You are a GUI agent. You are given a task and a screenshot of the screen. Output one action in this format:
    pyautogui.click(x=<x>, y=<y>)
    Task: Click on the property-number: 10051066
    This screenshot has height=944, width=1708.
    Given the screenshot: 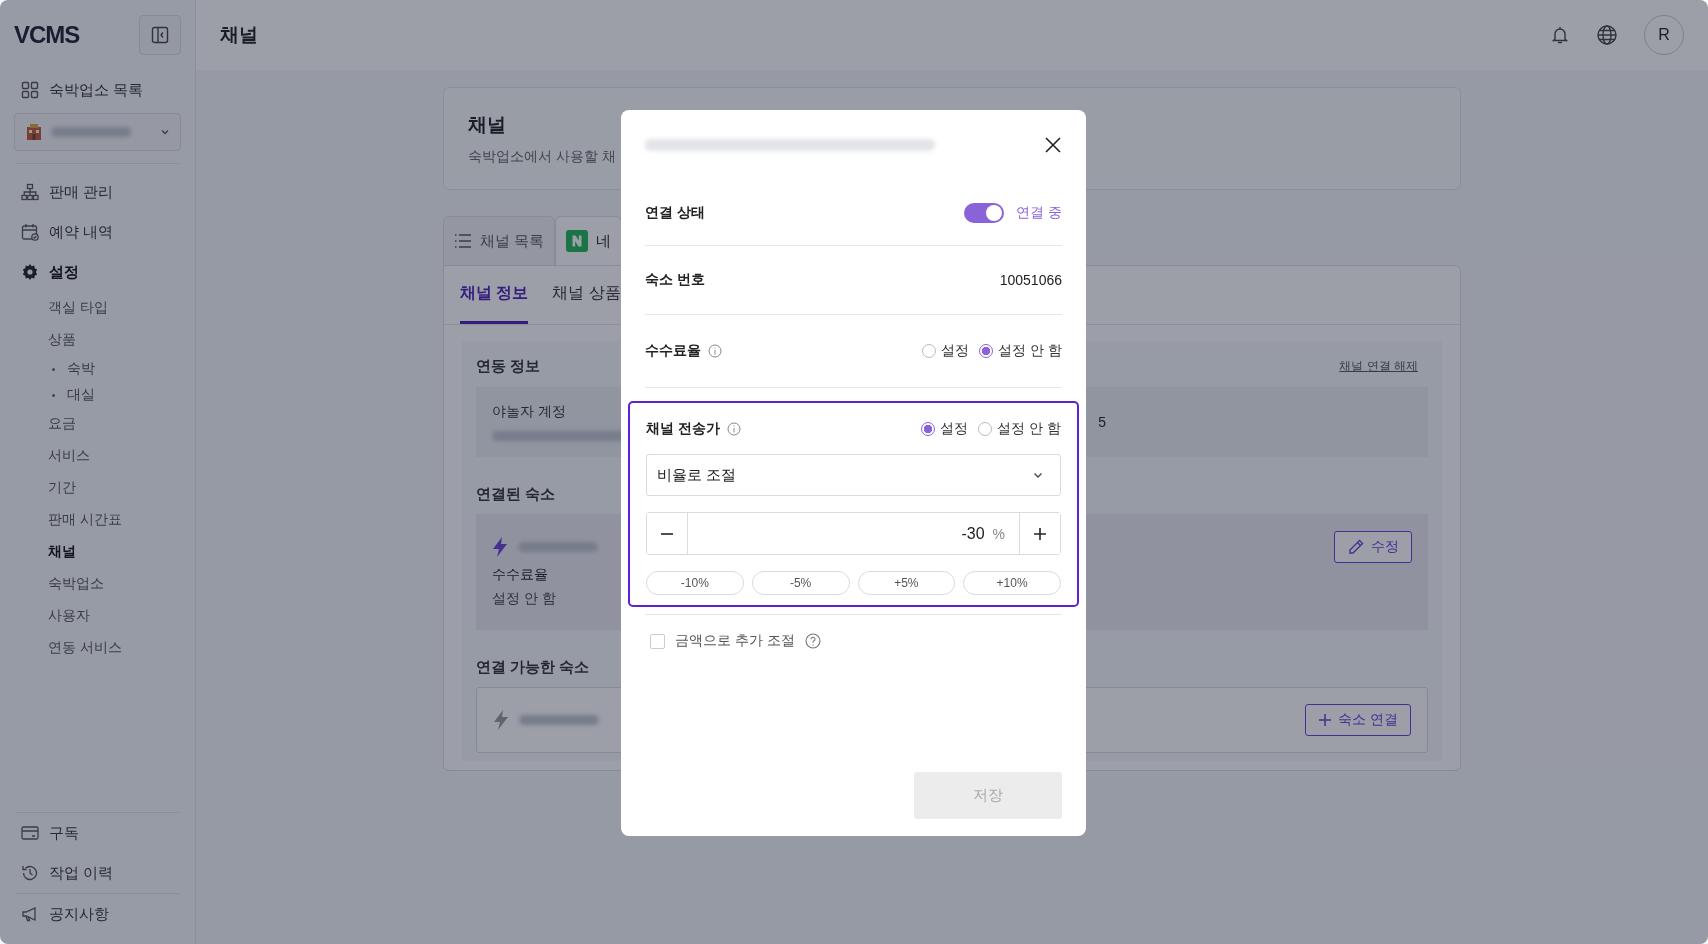 What is the action you would take?
    pyautogui.click(x=1030, y=280)
    